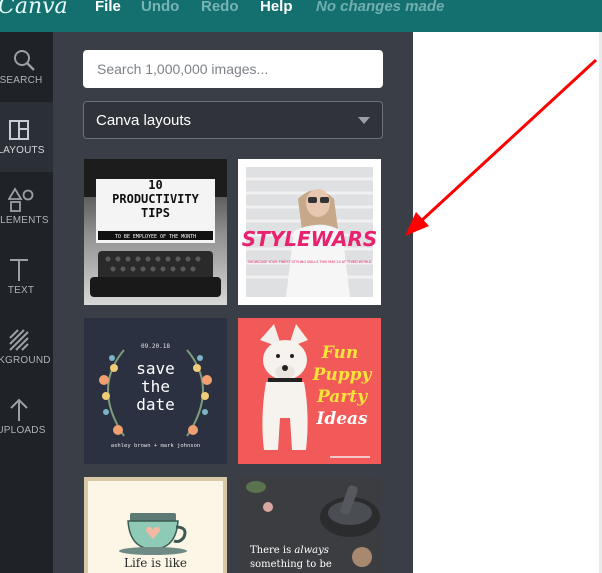 This screenshot has width=602, height=573. I want to click on thumb-caption: TO BE EMPLOYEE OF THE MONTH, so click(155, 237).